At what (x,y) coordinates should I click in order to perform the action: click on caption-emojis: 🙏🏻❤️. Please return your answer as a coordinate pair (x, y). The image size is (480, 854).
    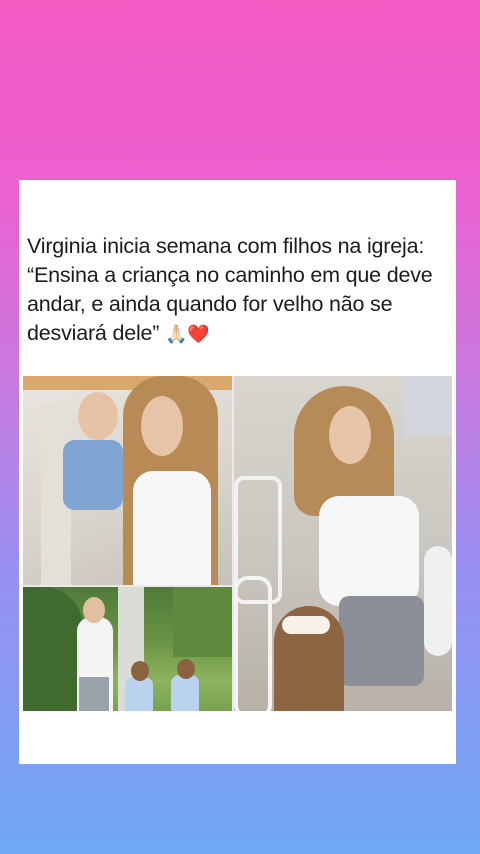
    Looking at the image, I should click on (187, 334).